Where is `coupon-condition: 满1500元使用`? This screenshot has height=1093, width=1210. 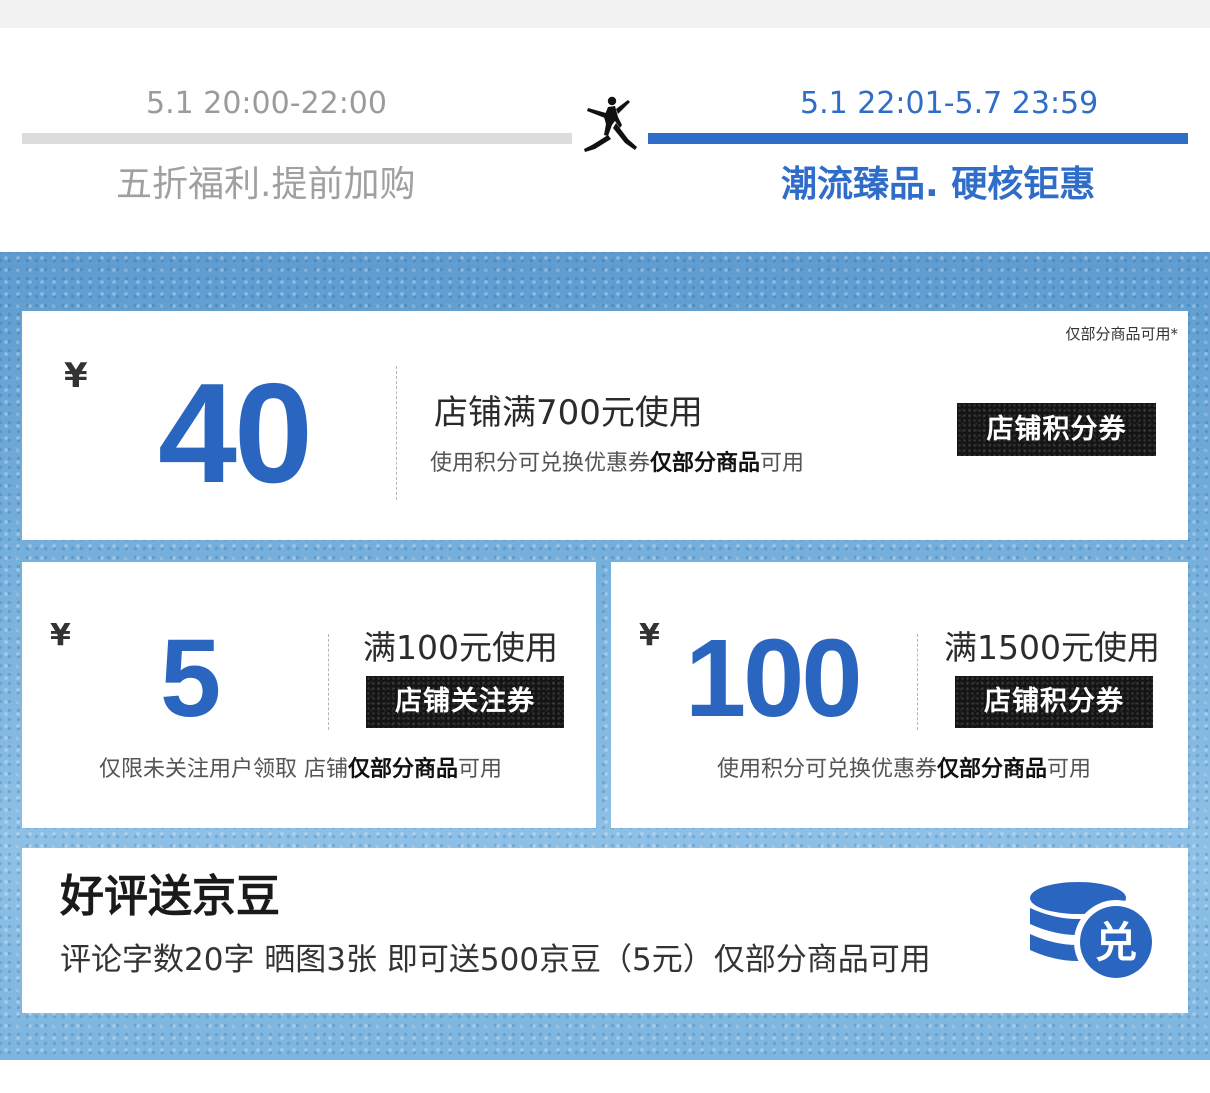 coupon-condition: 满1500元使用 is located at coordinates (1052, 647).